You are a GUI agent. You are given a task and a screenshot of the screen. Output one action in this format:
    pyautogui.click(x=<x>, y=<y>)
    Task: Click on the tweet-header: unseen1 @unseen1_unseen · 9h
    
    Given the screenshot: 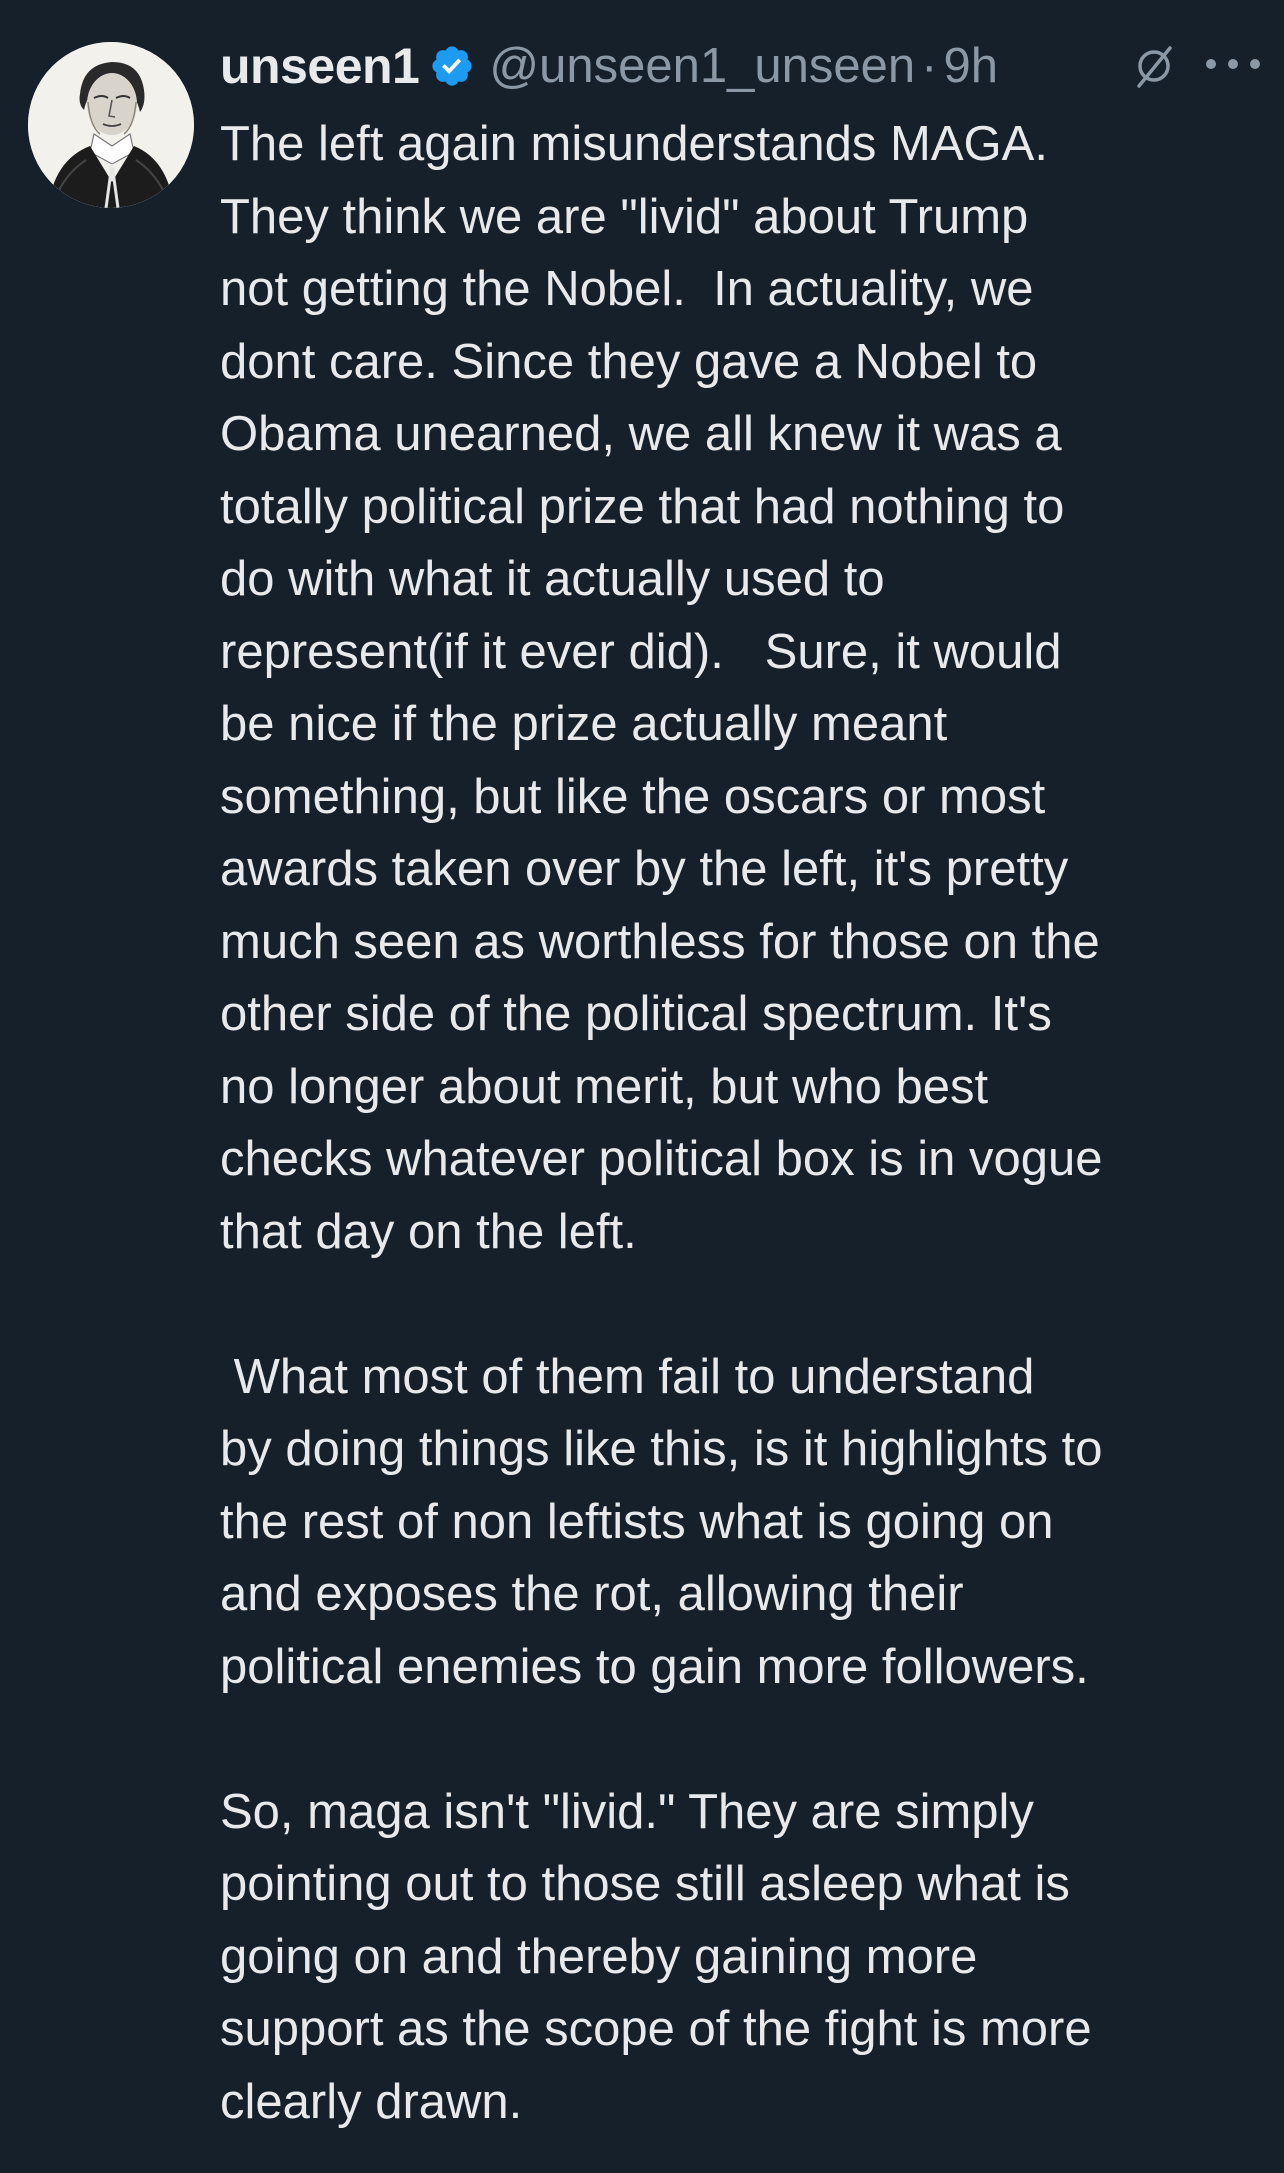 What is the action you would take?
    pyautogui.click(x=609, y=66)
    